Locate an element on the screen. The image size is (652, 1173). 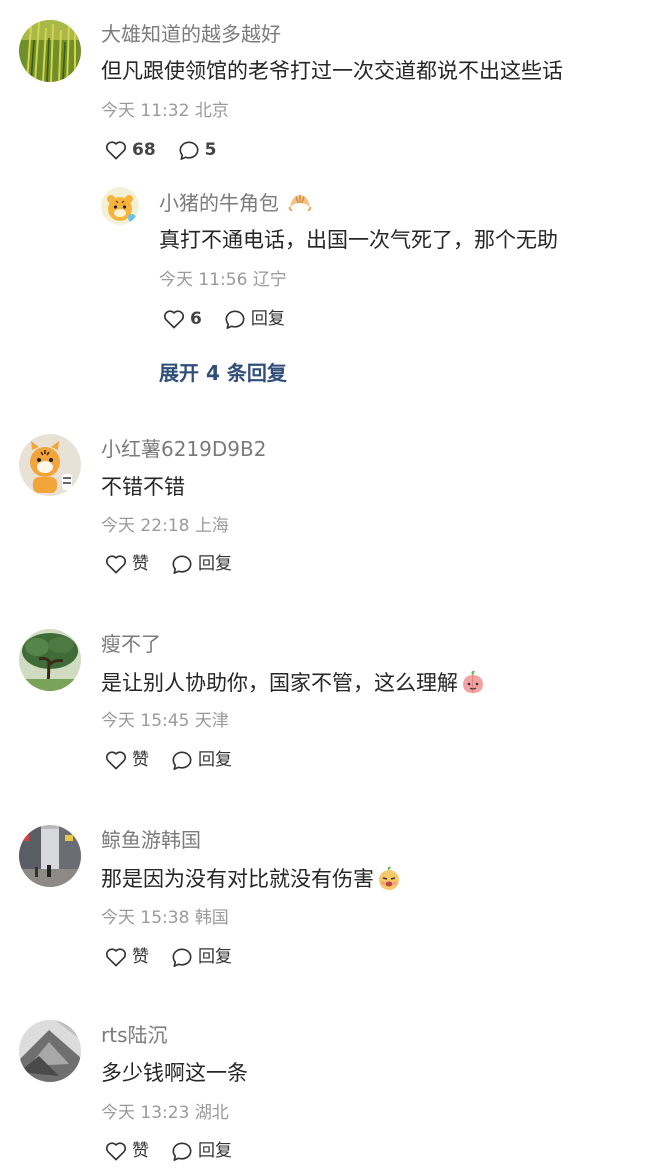
sly-face-emoji is located at coordinates (389, 878).